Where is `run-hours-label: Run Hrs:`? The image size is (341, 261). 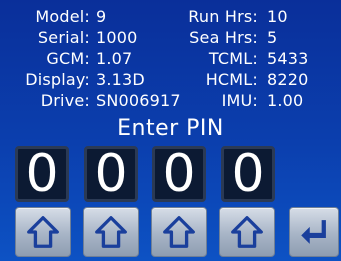 run-hours-label: Run Hrs: is located at coordinates (223, 16).